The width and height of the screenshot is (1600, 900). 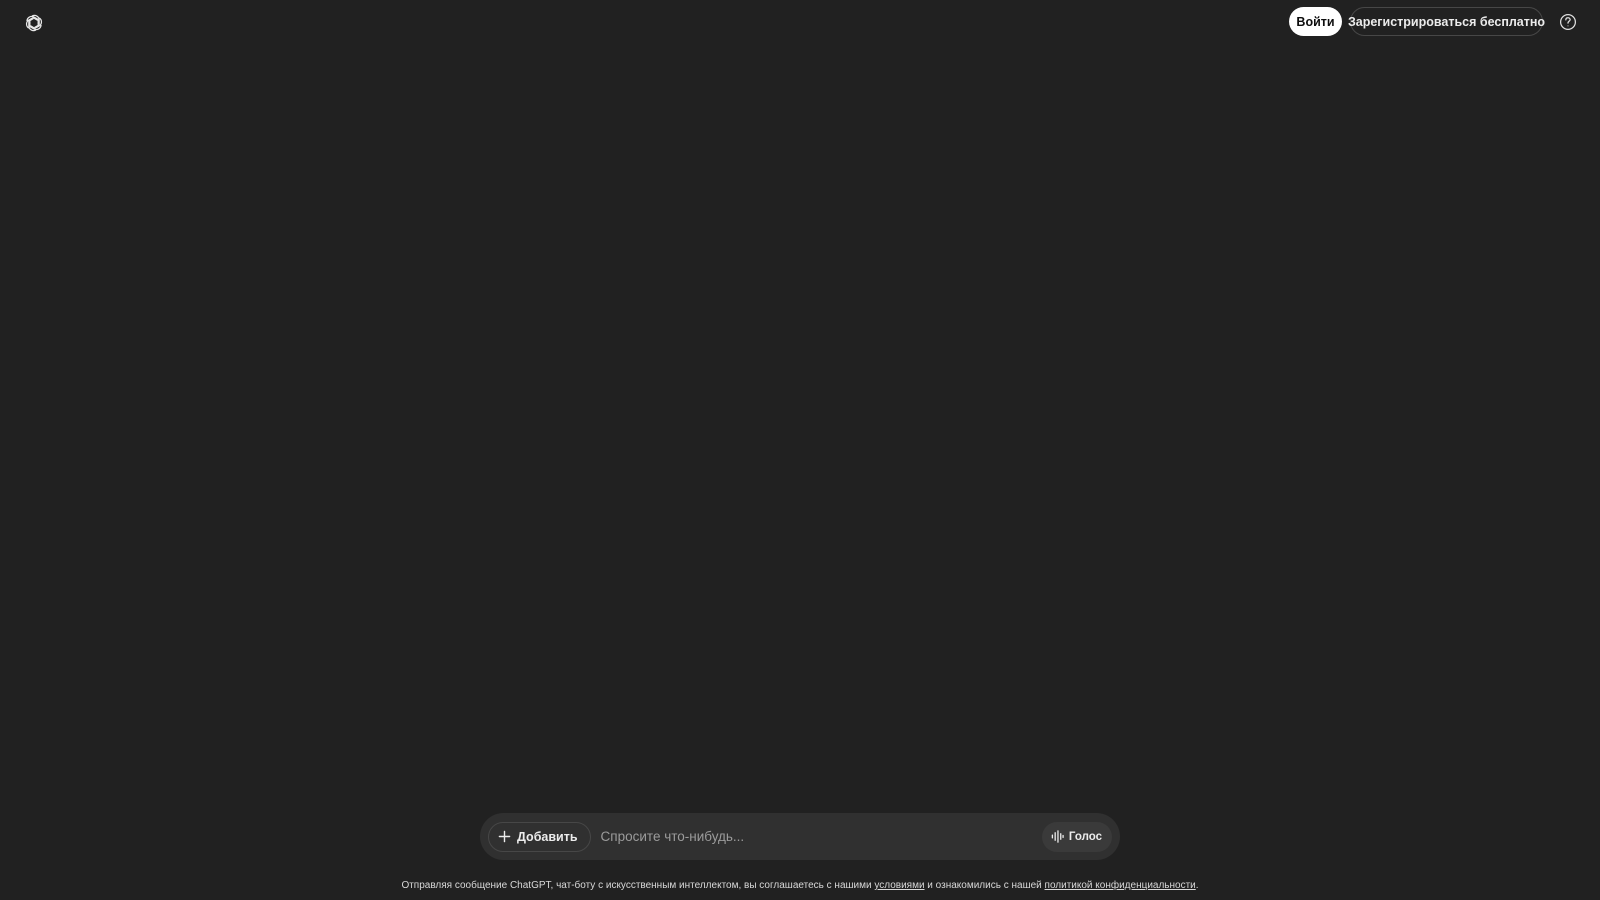 What do you see at coordinates (1120, 885) in the screenshot?
I see `privacy-policy-link: политикой конфиденциальности` at bounding box center [1120, 885].